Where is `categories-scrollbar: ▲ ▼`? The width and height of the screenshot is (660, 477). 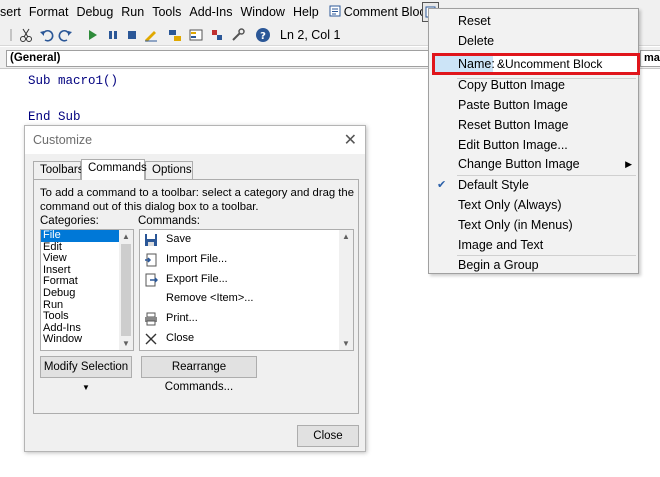 categories-scrollbar: ▲ ▼ is located at coordinates (126, 290).